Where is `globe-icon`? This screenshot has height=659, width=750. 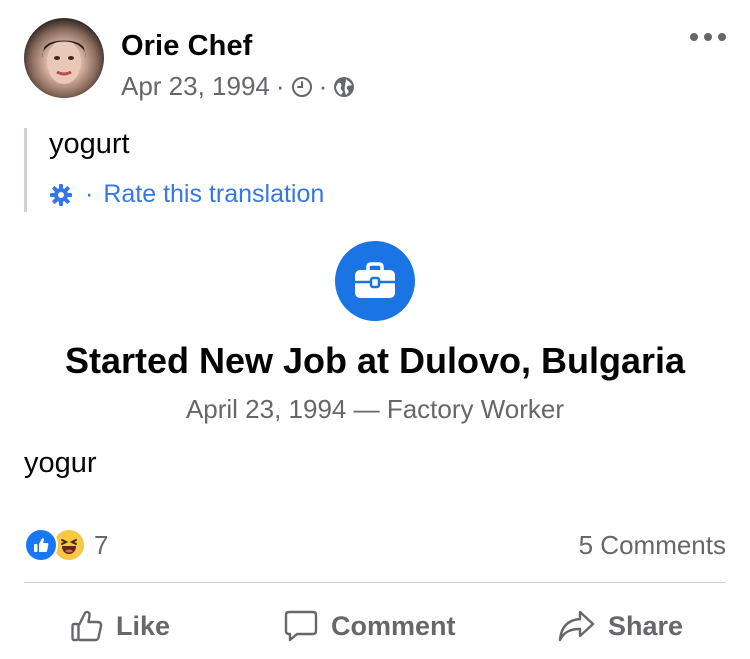
globe-icon is located at coordinates (344, 87).